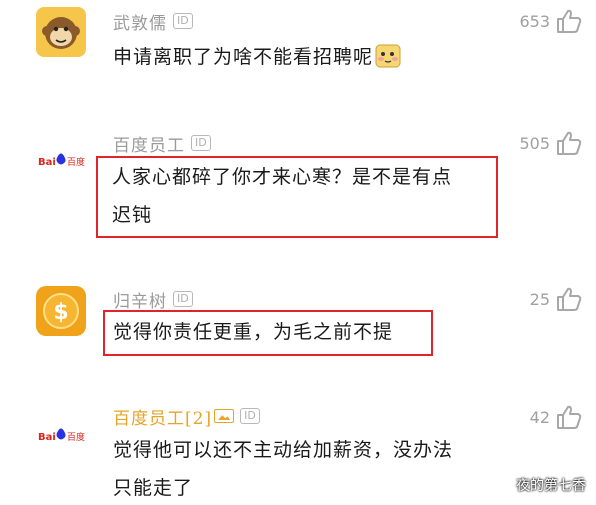 Image resolution: width=596 pixels, height=505 pixels. Describe the element at coordinates (132, 215) in the screenshot. I see `comment-line: 迟钝` at that location.